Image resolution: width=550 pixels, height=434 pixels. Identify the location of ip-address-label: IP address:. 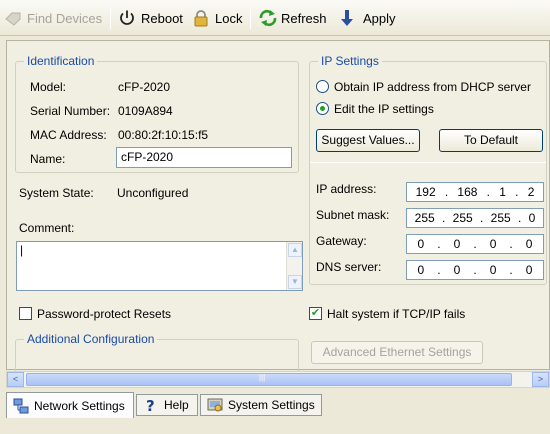
(346, 189).